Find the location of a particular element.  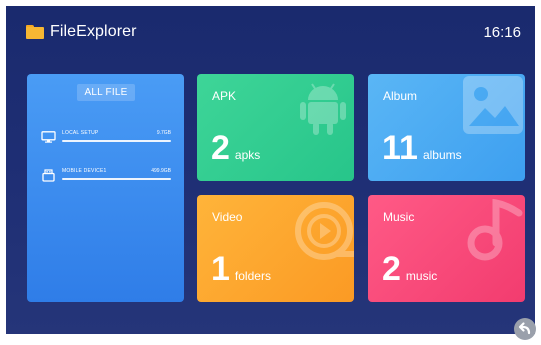

back-button is located at coordinates (525, 329).